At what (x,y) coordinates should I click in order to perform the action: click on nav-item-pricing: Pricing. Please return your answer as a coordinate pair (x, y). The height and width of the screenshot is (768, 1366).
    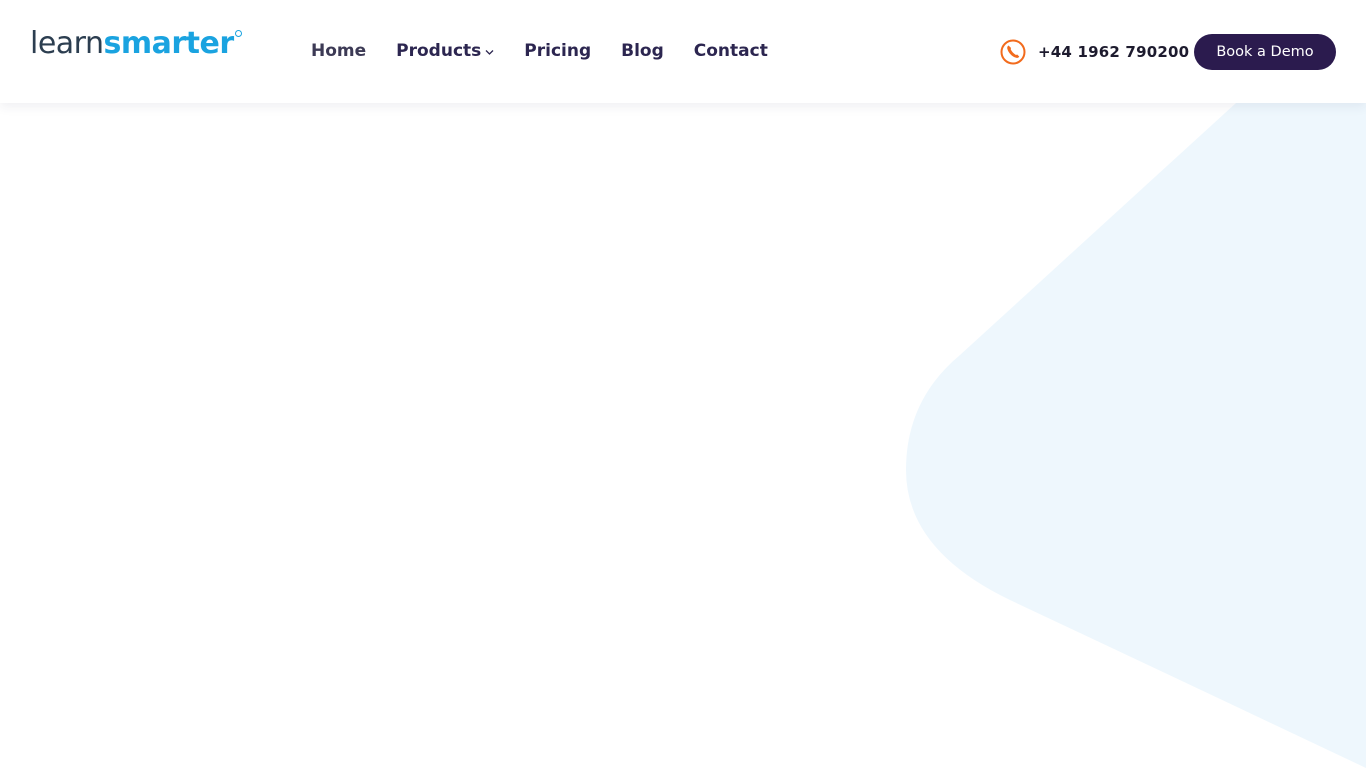
    Looking at the image, I should click on (557, 51).